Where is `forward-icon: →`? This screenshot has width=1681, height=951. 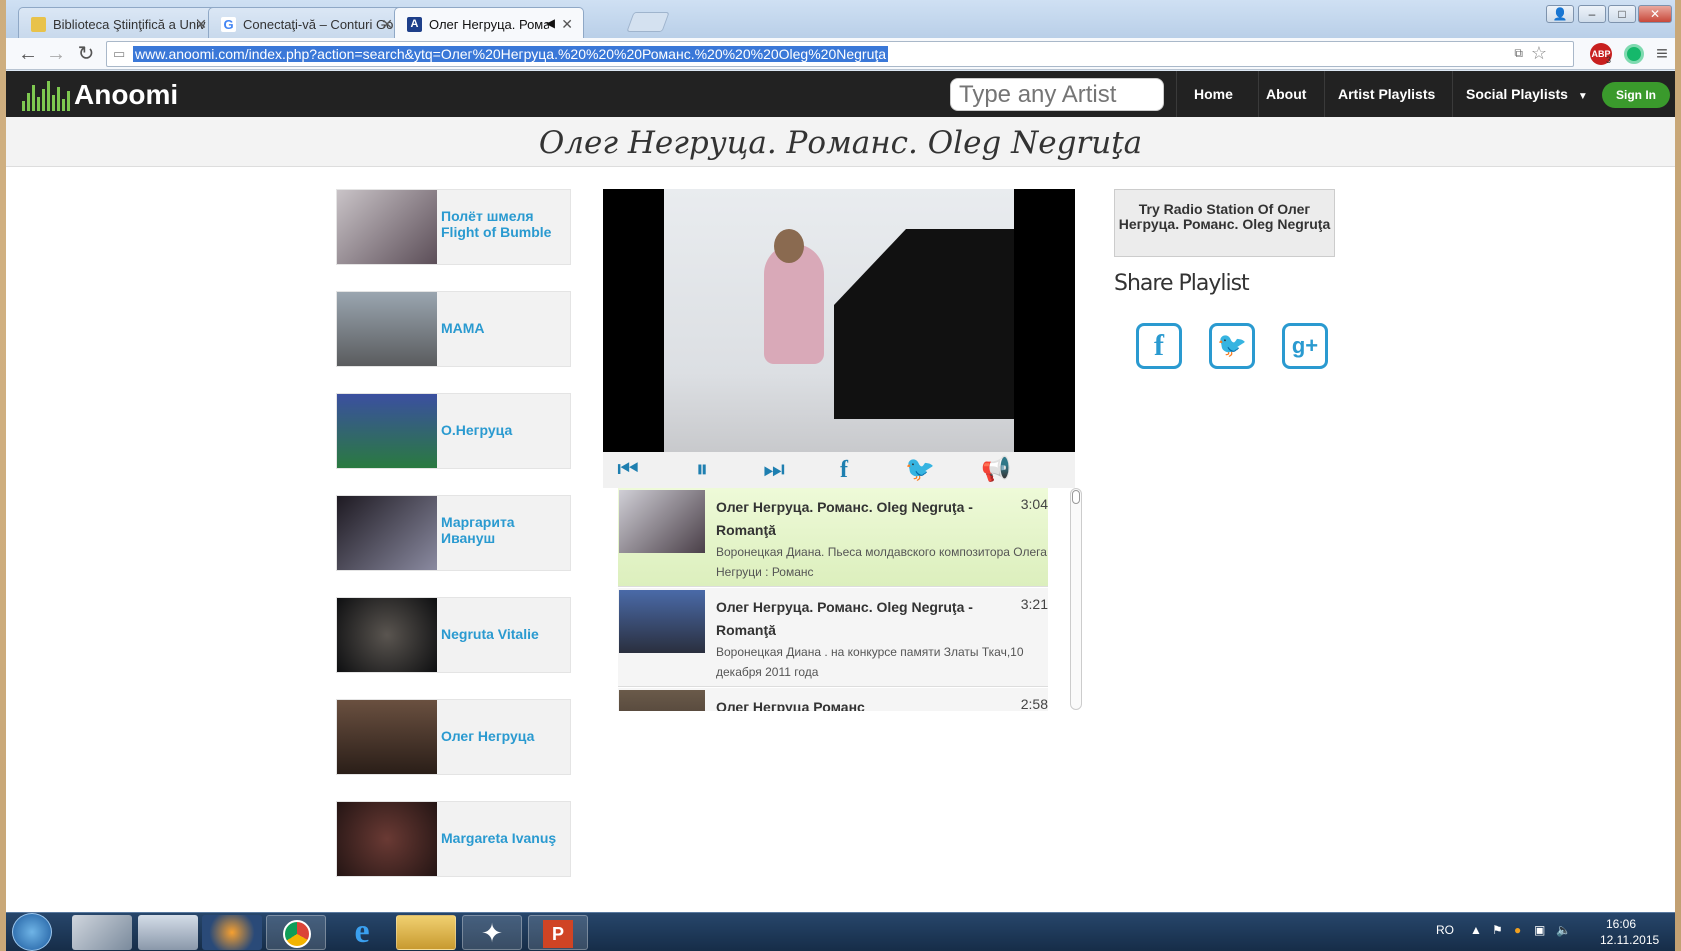 forward-icon: → is located at coordinates (56, 54).